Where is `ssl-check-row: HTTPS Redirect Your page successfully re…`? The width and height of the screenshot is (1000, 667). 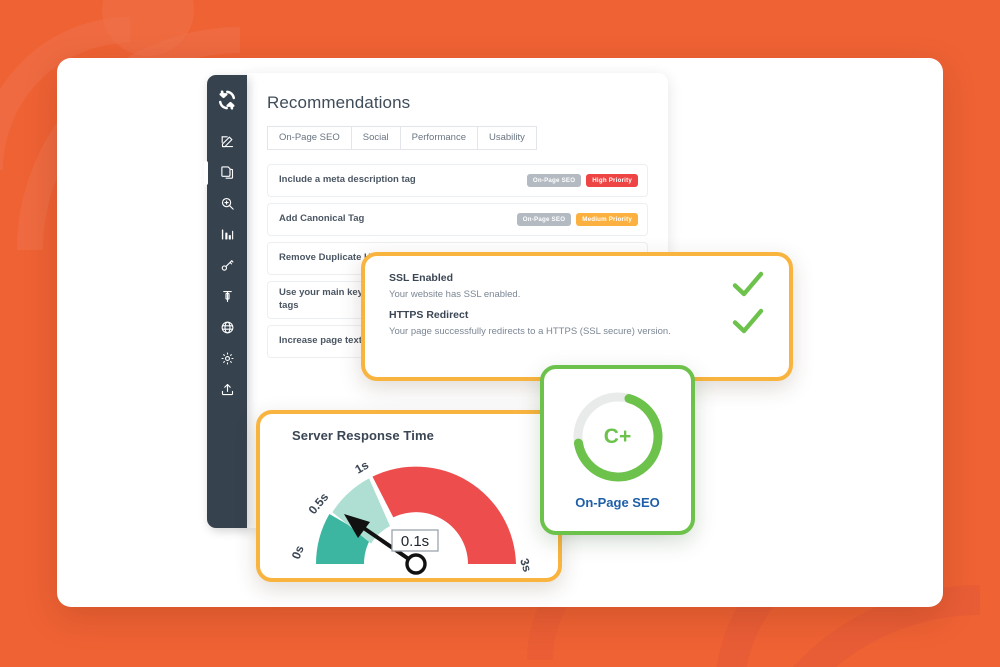 ssl-check-row: HTTPS Redirect Your page successfully re… is located at coordinates (578, 323).